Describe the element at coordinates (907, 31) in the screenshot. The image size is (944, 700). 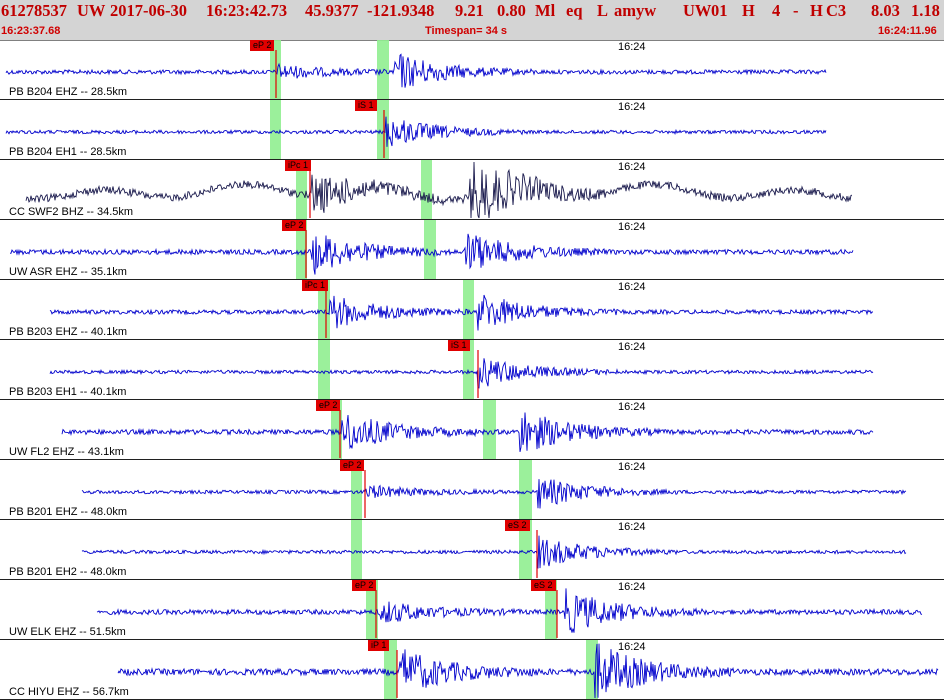
I see `end-time: 16:24:11.96` at that location.